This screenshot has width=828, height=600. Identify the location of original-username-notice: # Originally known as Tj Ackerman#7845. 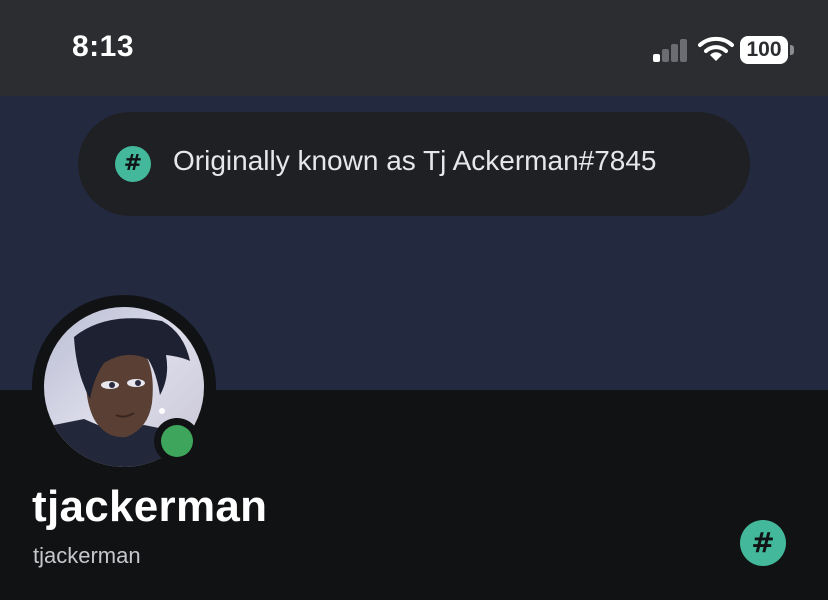
(414, 164).